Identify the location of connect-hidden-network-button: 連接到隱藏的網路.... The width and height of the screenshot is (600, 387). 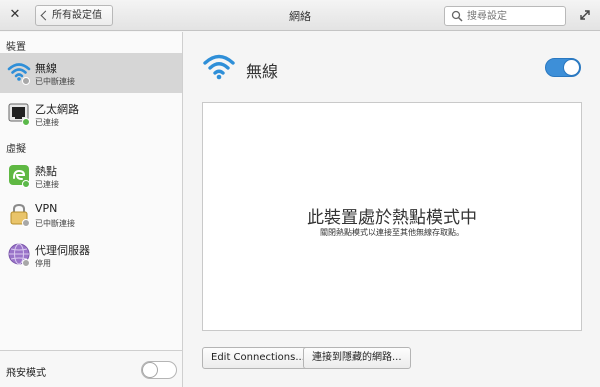
(357, 358).